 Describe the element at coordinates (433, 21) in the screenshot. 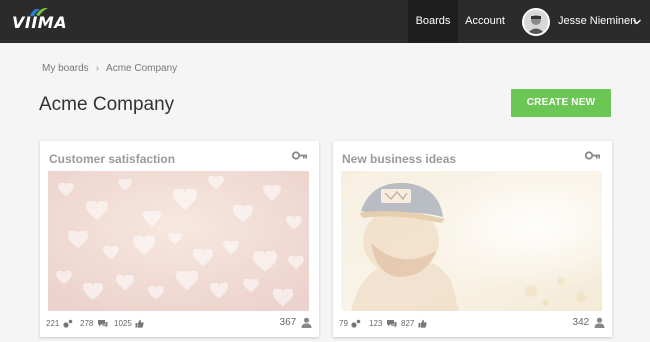

I see `nav-boards: Boards` at that location.